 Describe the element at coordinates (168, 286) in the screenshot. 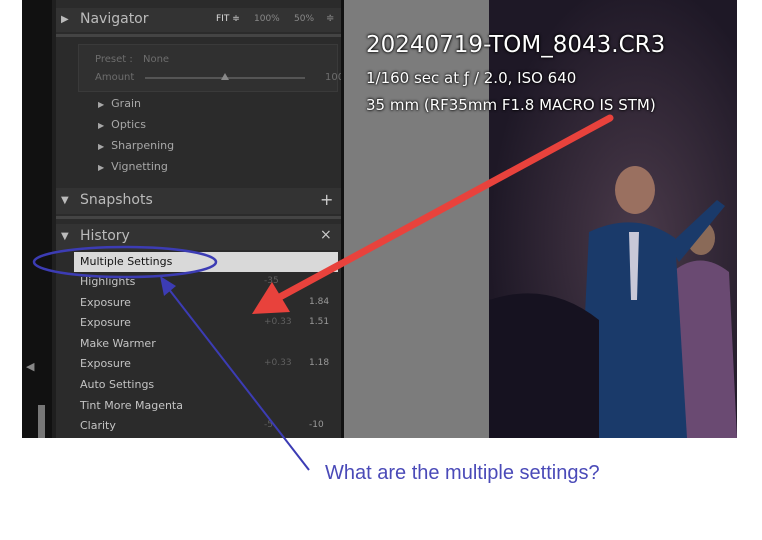

I see `blue-arrowhead` at that location.